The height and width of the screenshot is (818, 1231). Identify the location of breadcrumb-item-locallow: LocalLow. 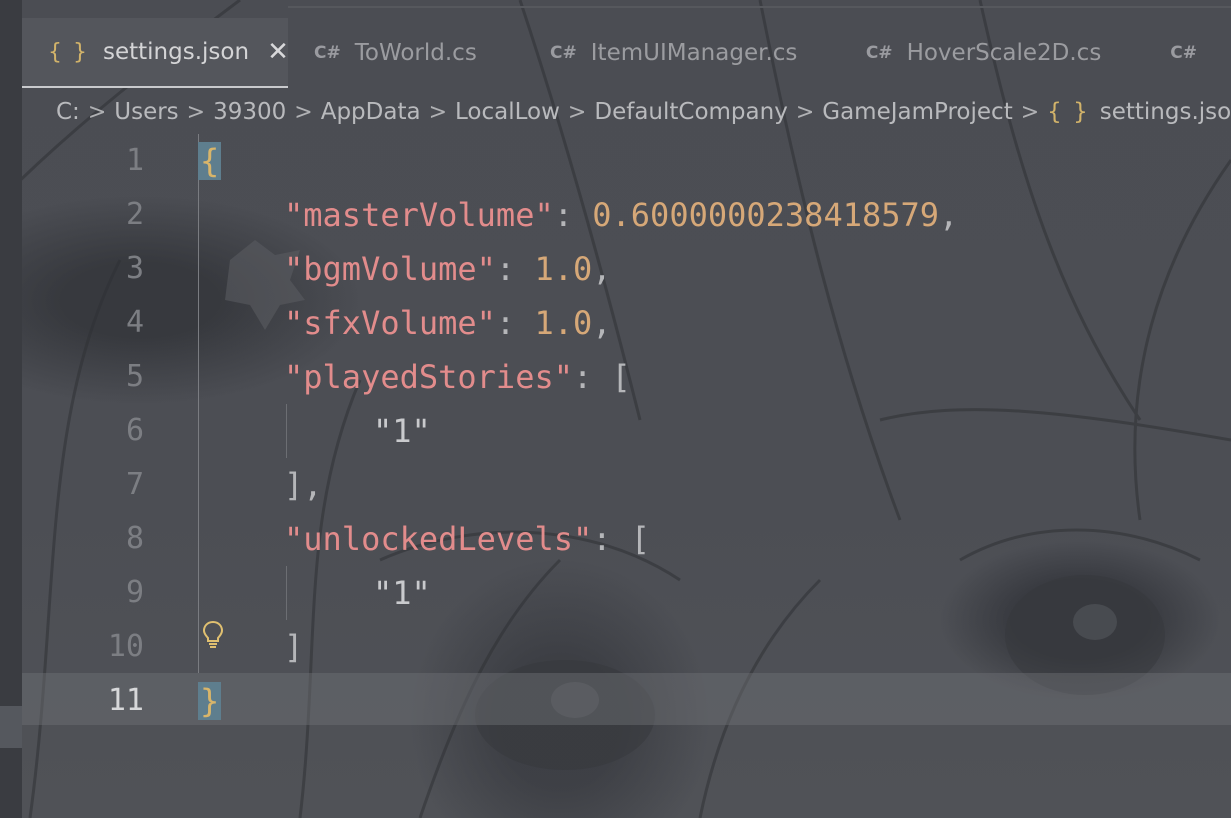
(507, 112).